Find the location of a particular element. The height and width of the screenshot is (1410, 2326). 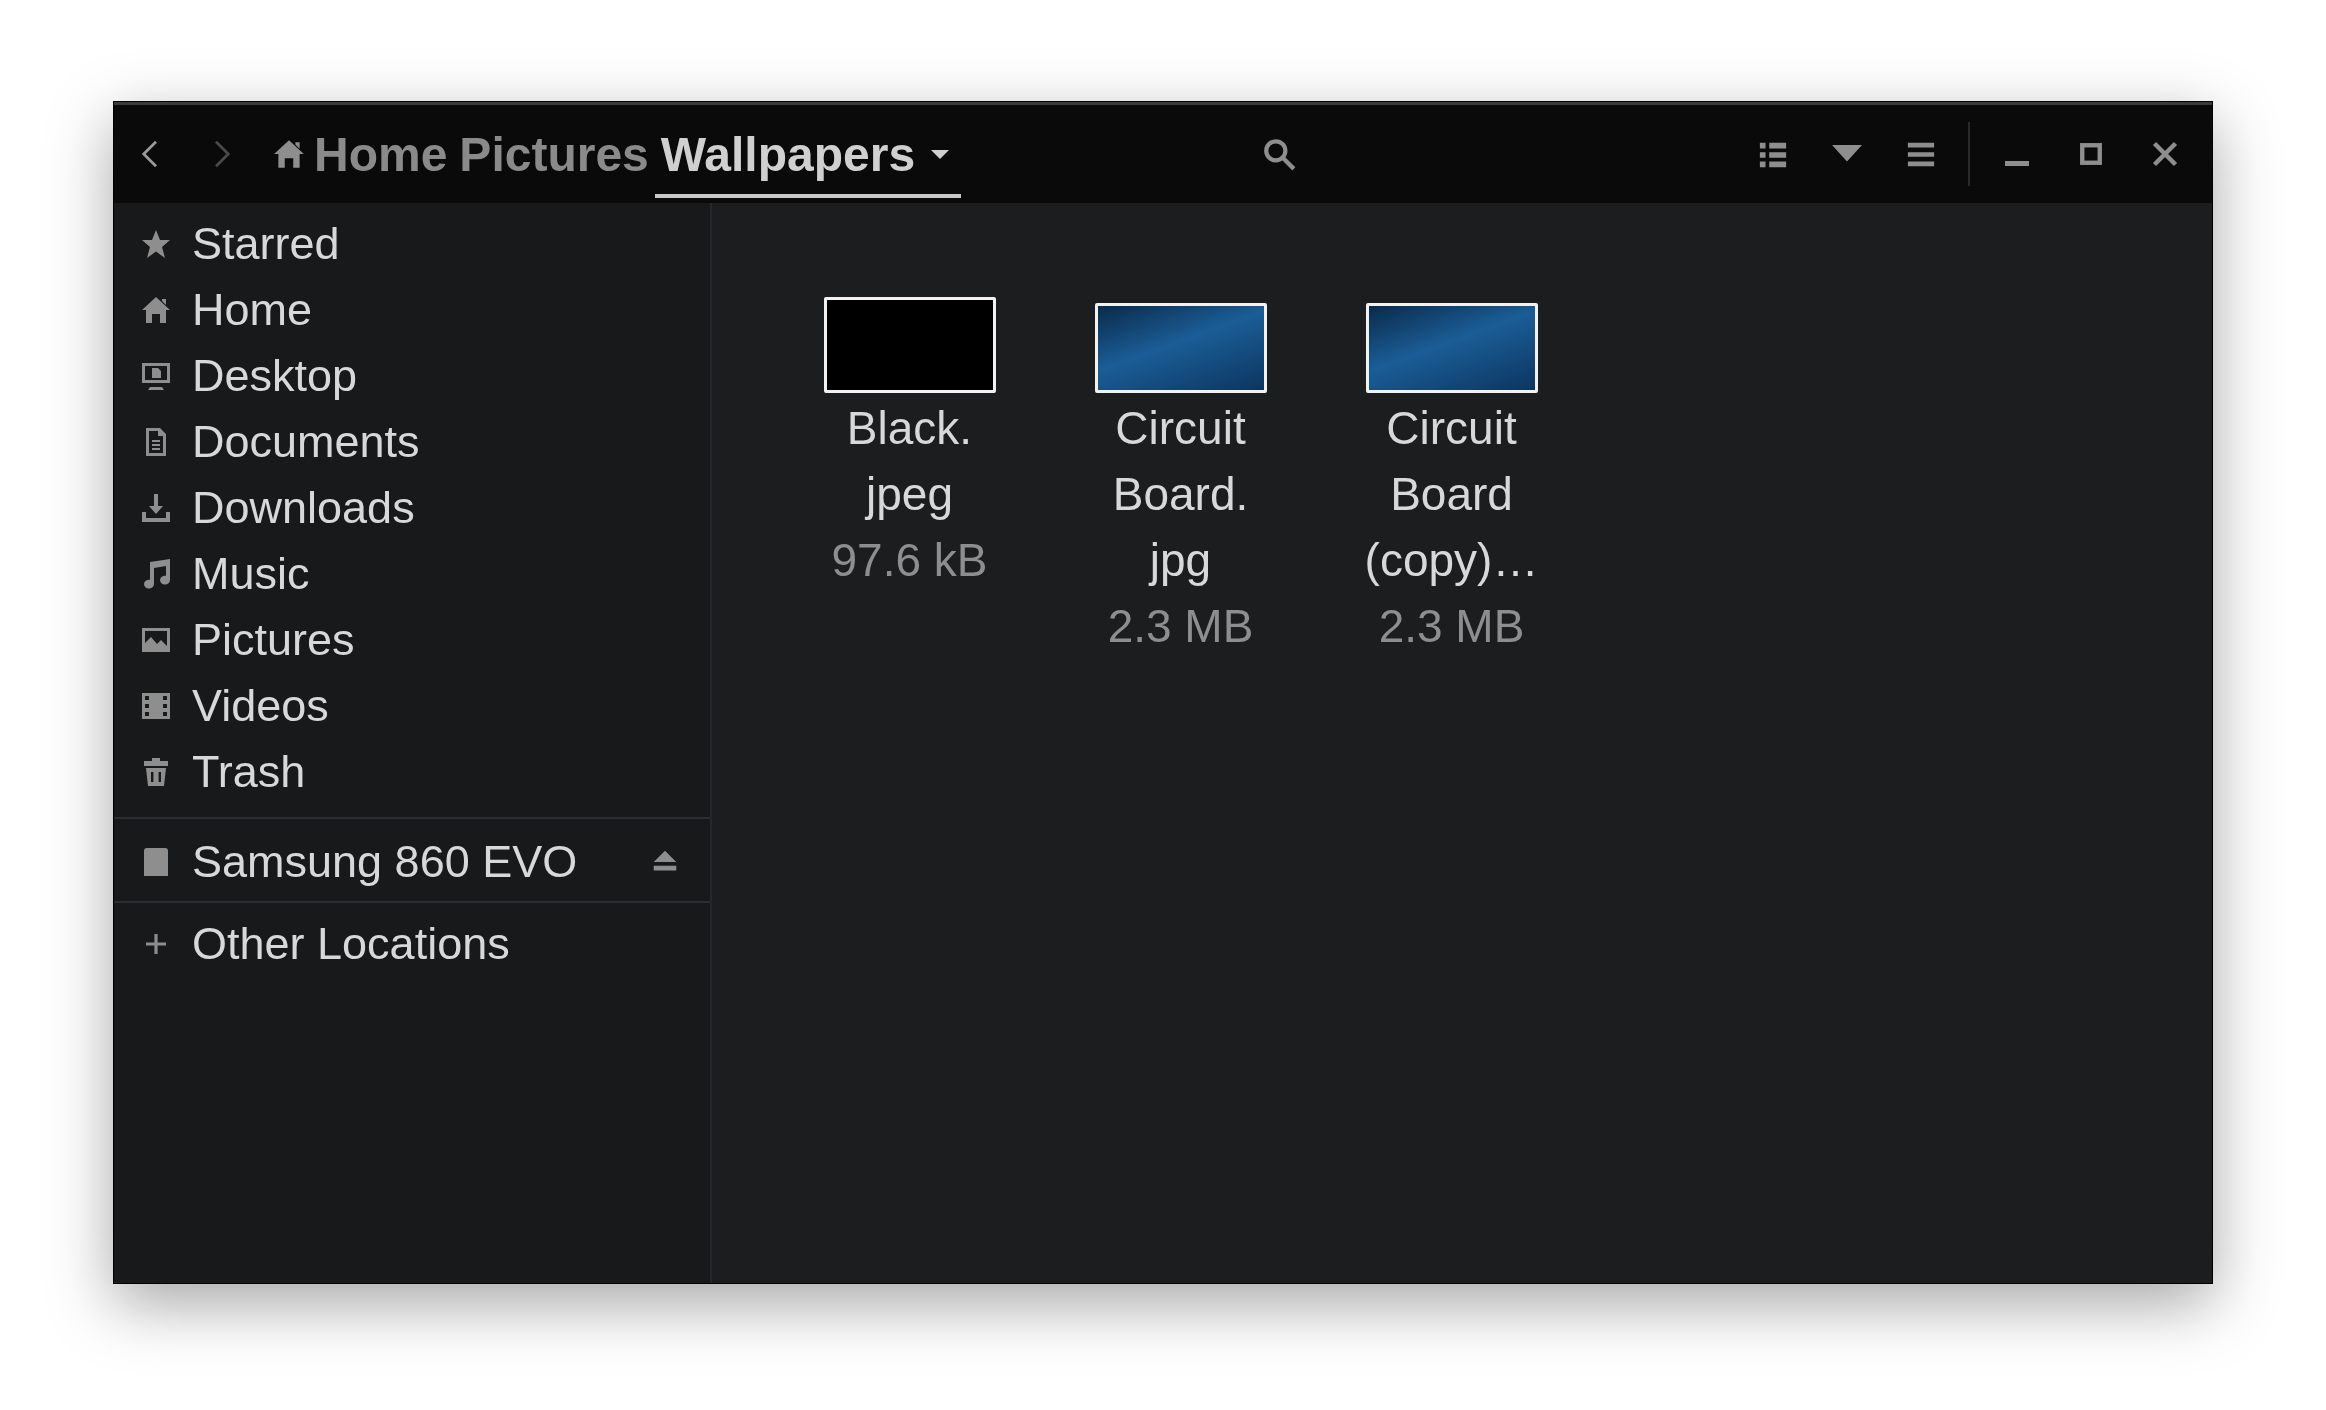

file-size: 97.6 kB is located at coordinates (909, 560).